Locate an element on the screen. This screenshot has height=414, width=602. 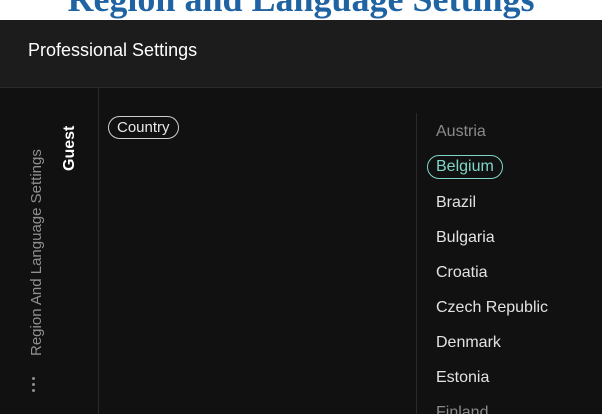
country-option-selected: Belgium is located at coordinates (465, 167).